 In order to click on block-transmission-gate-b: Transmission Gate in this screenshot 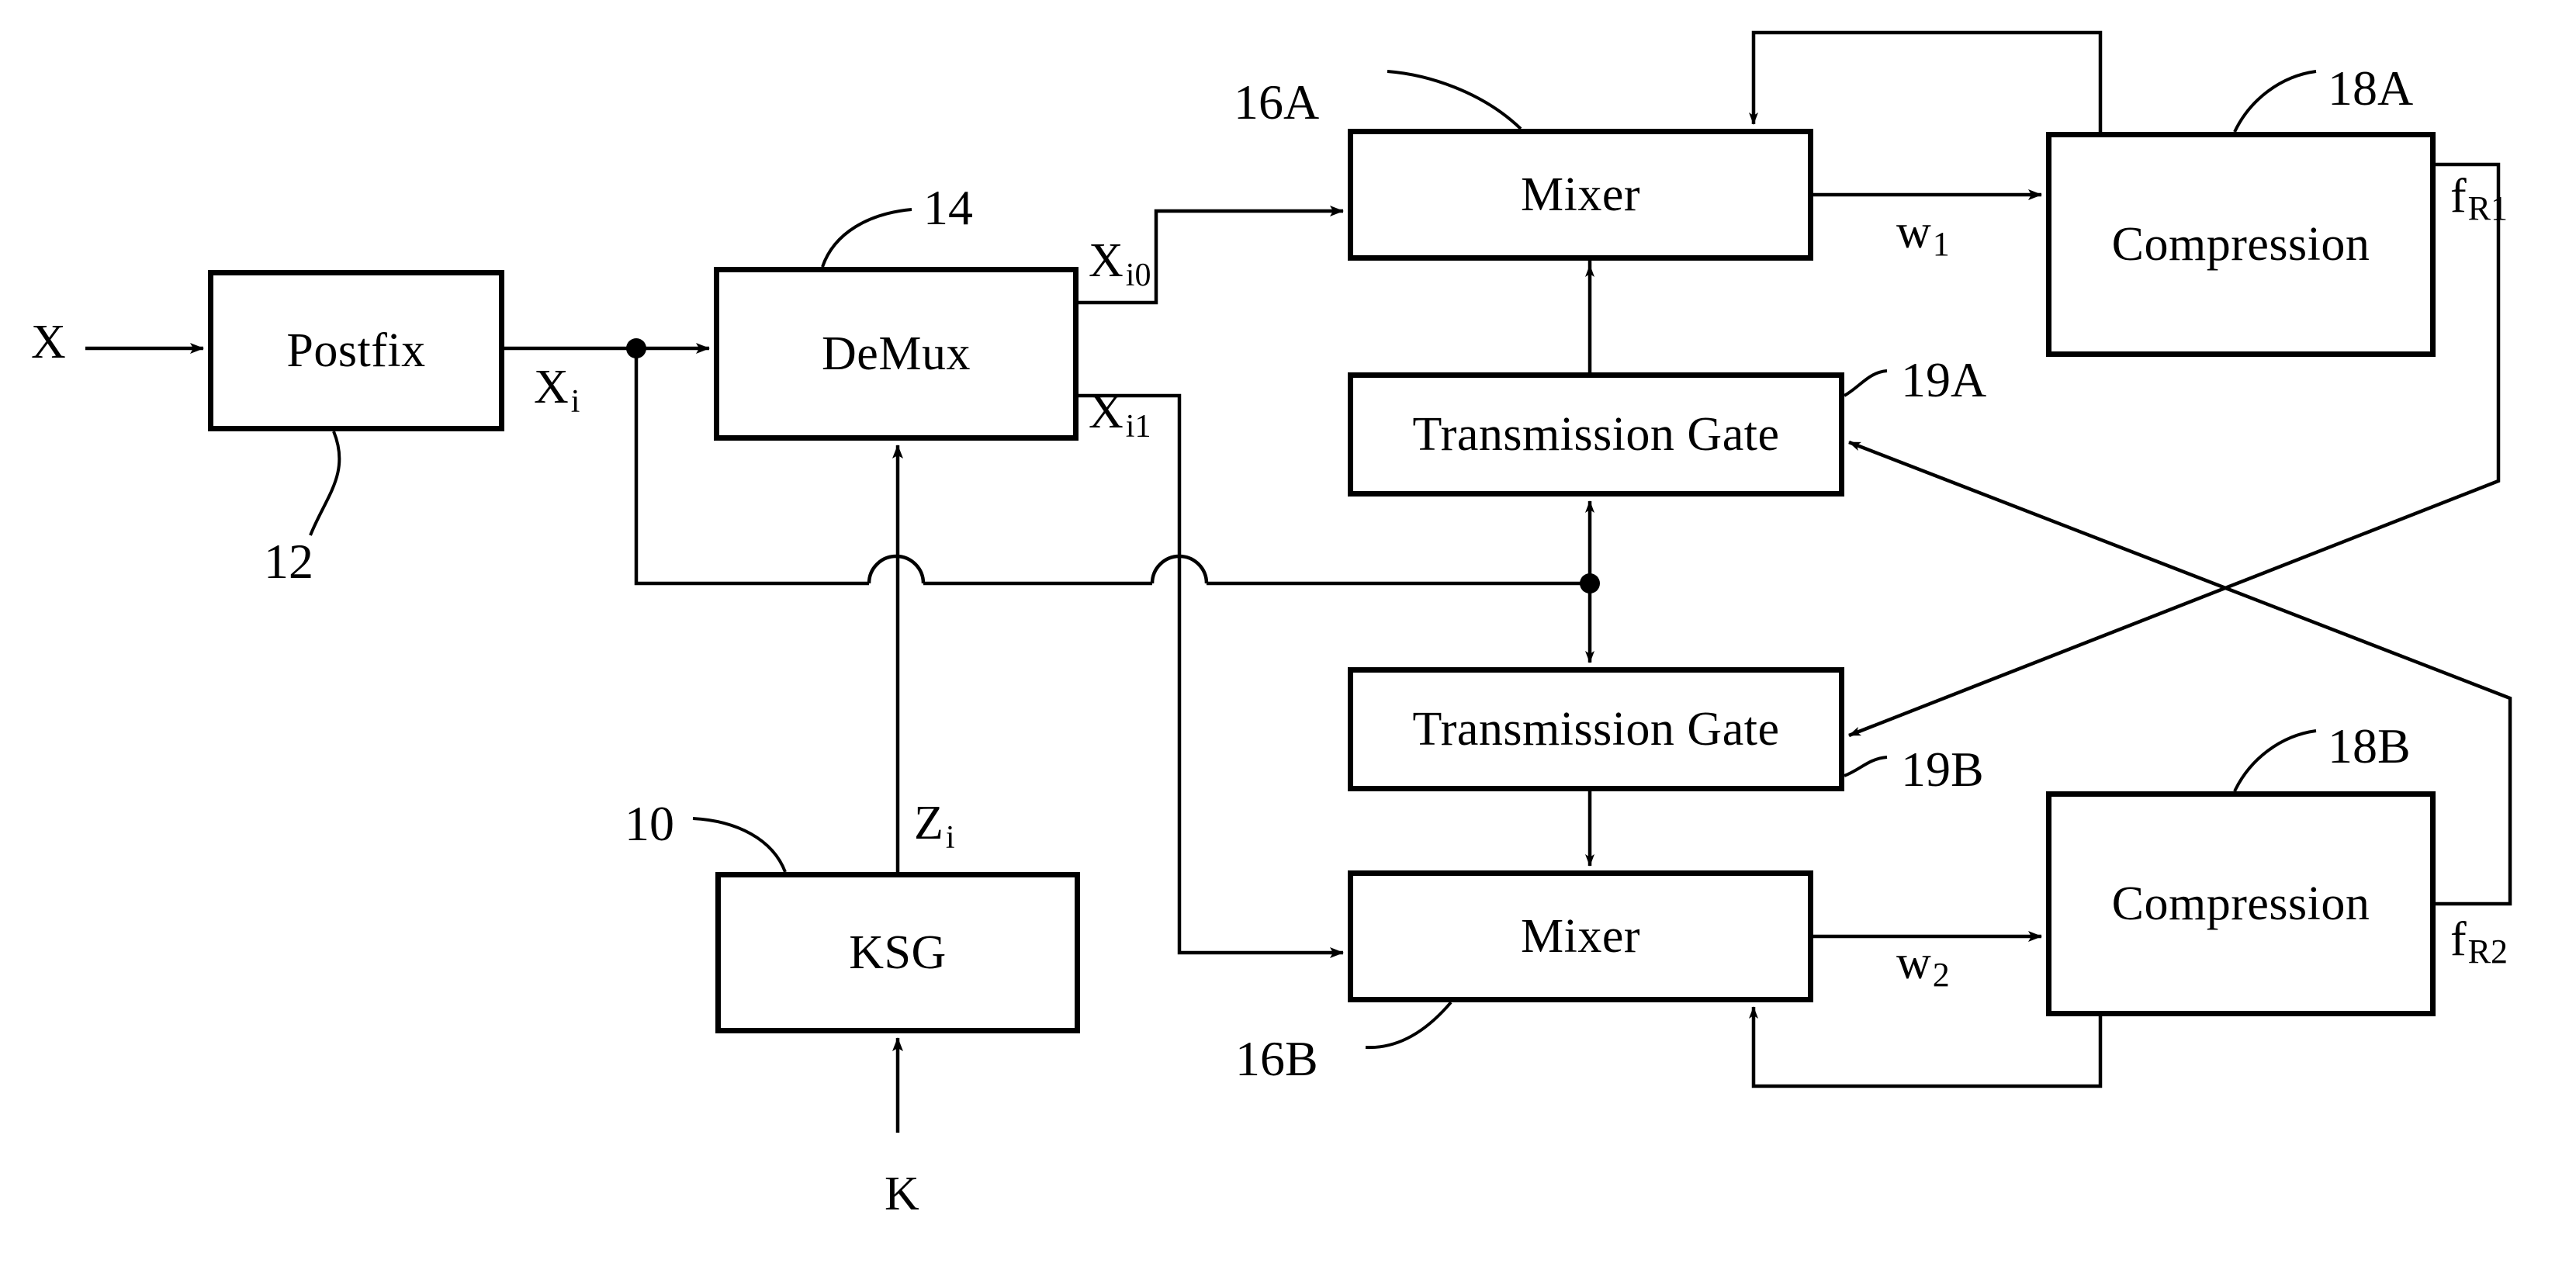, I will do `click(1596, 729)`.